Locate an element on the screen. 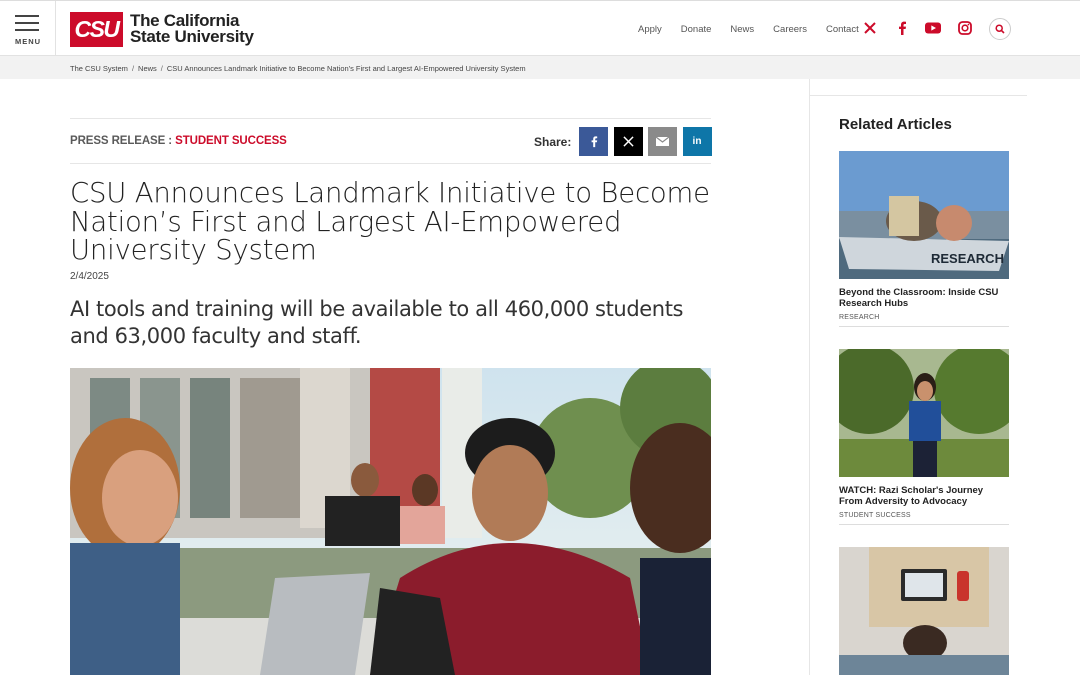 This screenshot has width=1080, height=675. related-article-tag: STUDENT SUCCESS is located at coordinates (875, 515).